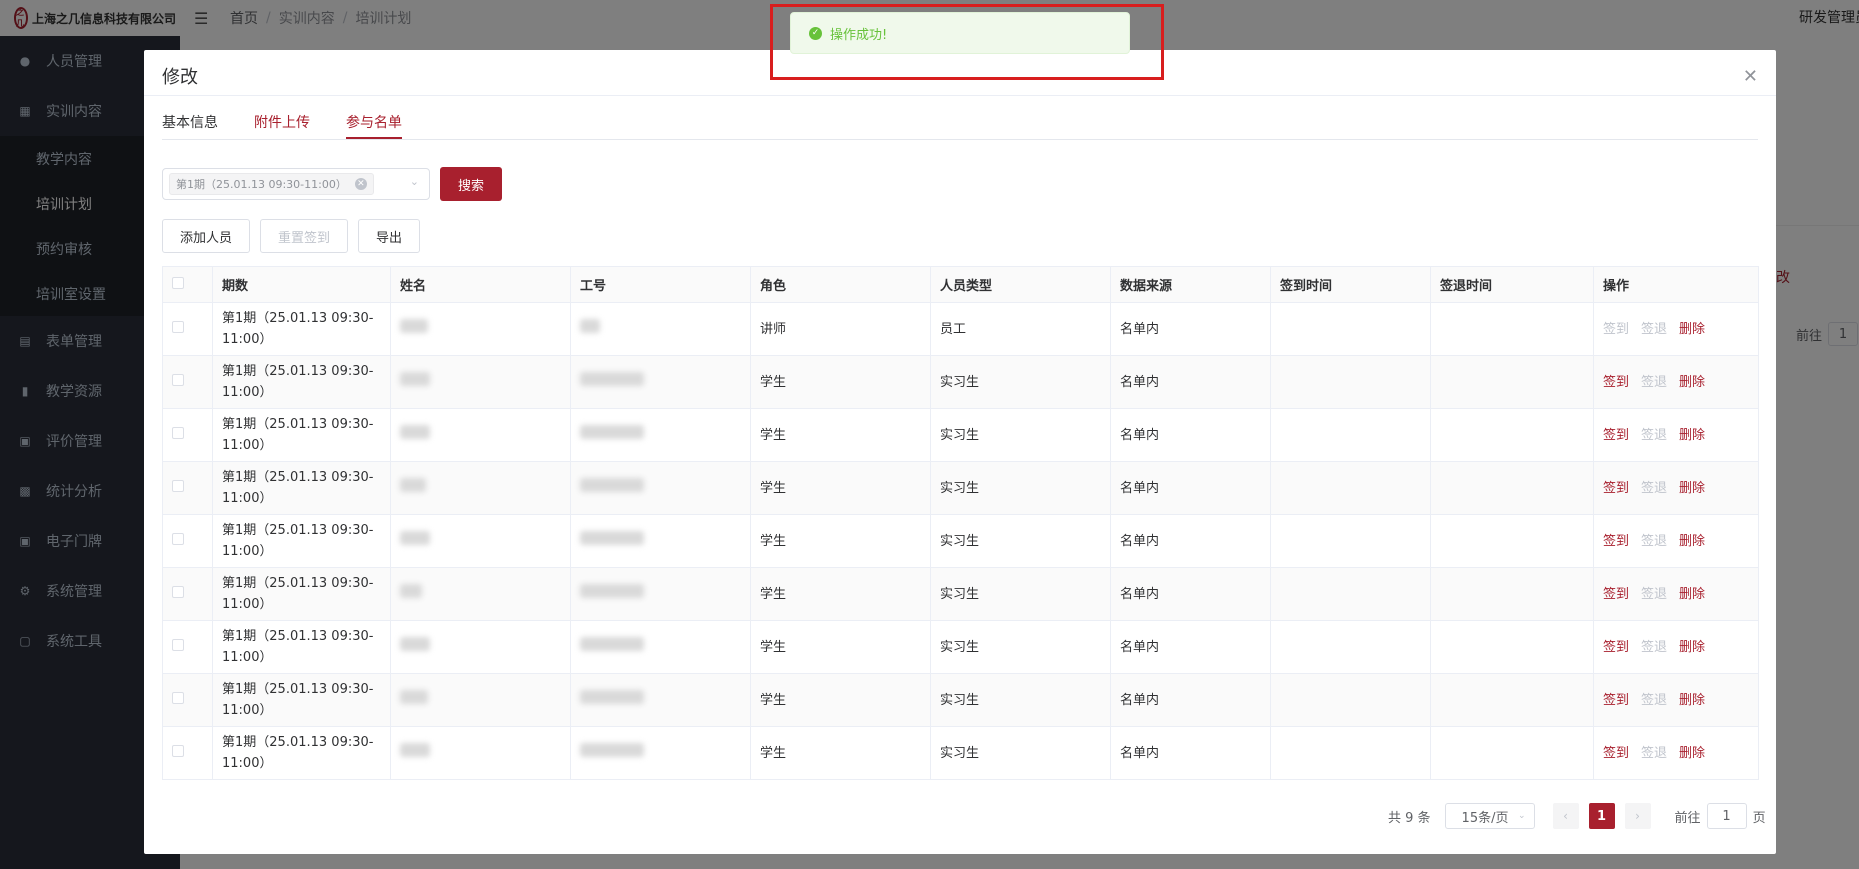 Image resolution: width=1859 pixels, height=869 pixels. I want to click on page-size-select: 15条/页 ⌄, so click(1489, 816).